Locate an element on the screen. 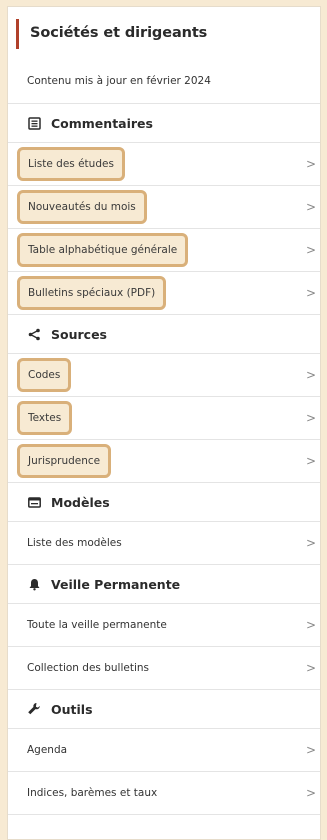  link-label: Indices, barèmes et taux is located at coordinates (82, 793).